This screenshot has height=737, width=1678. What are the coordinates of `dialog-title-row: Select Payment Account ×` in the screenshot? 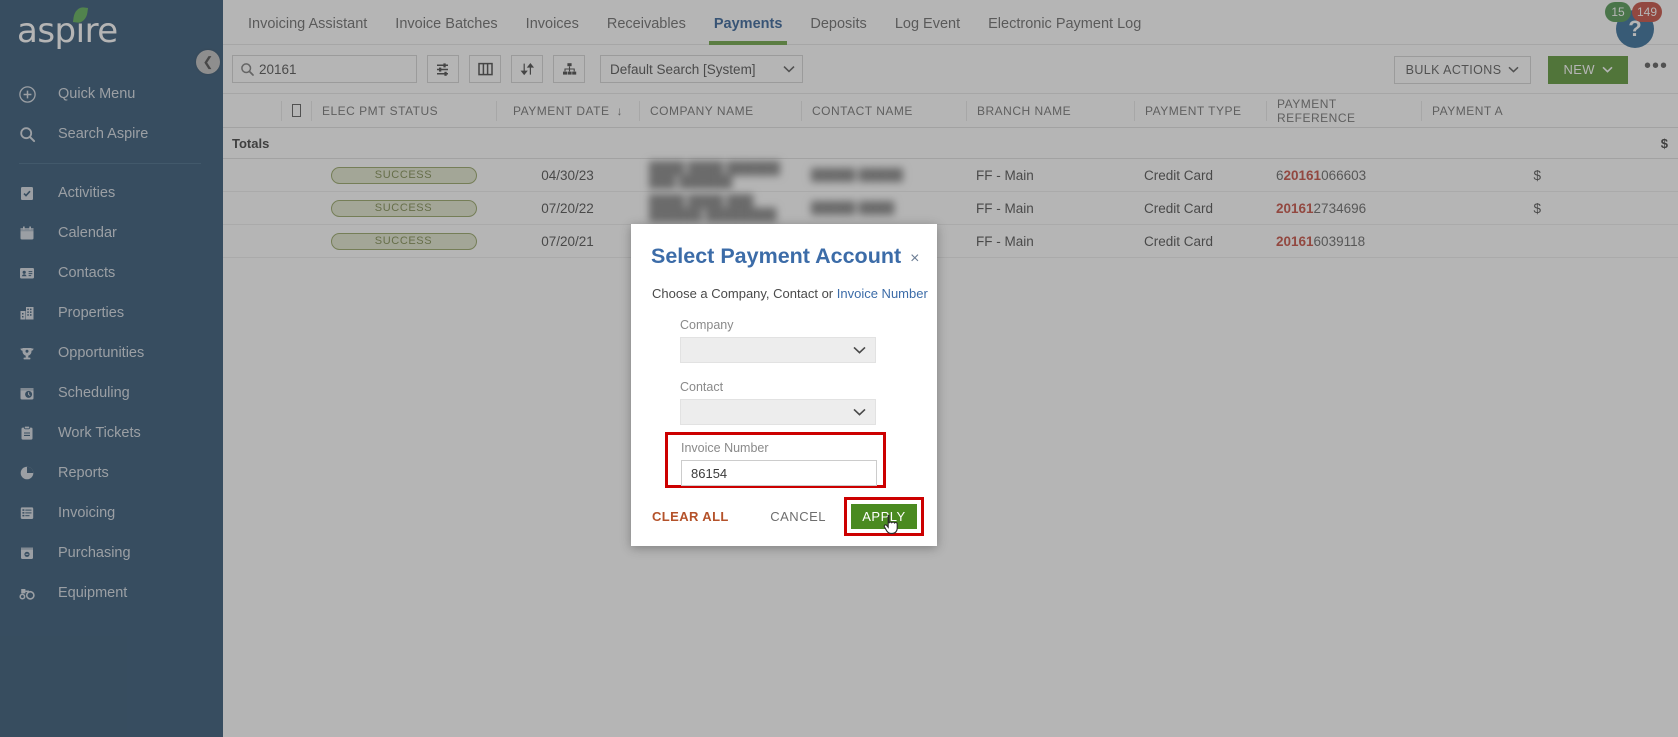 It's located at (784, 256).